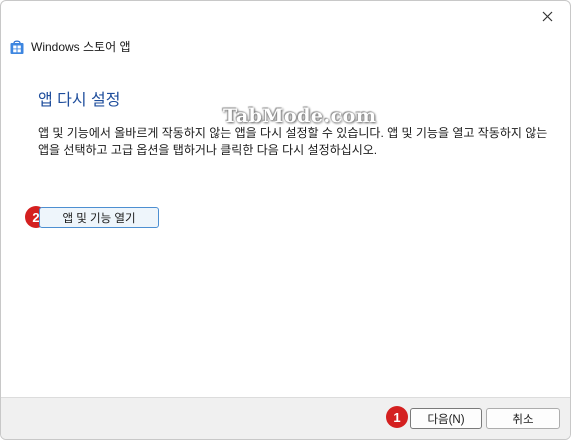 This screenshot has height=440, width=571. Describe the element at coordinates (397, 417) in the screenshot. I see `step-marker-1: 1` at that location.